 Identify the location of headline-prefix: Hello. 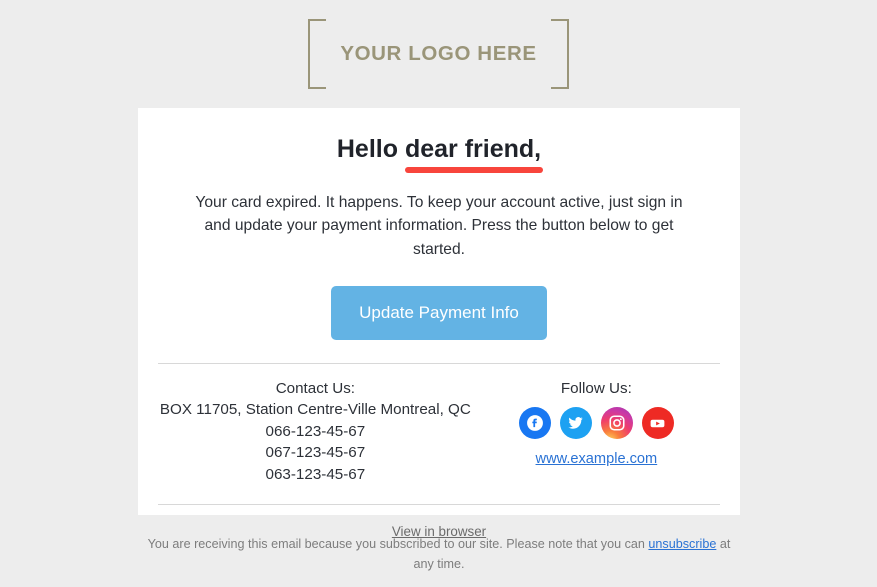
(370, 149).